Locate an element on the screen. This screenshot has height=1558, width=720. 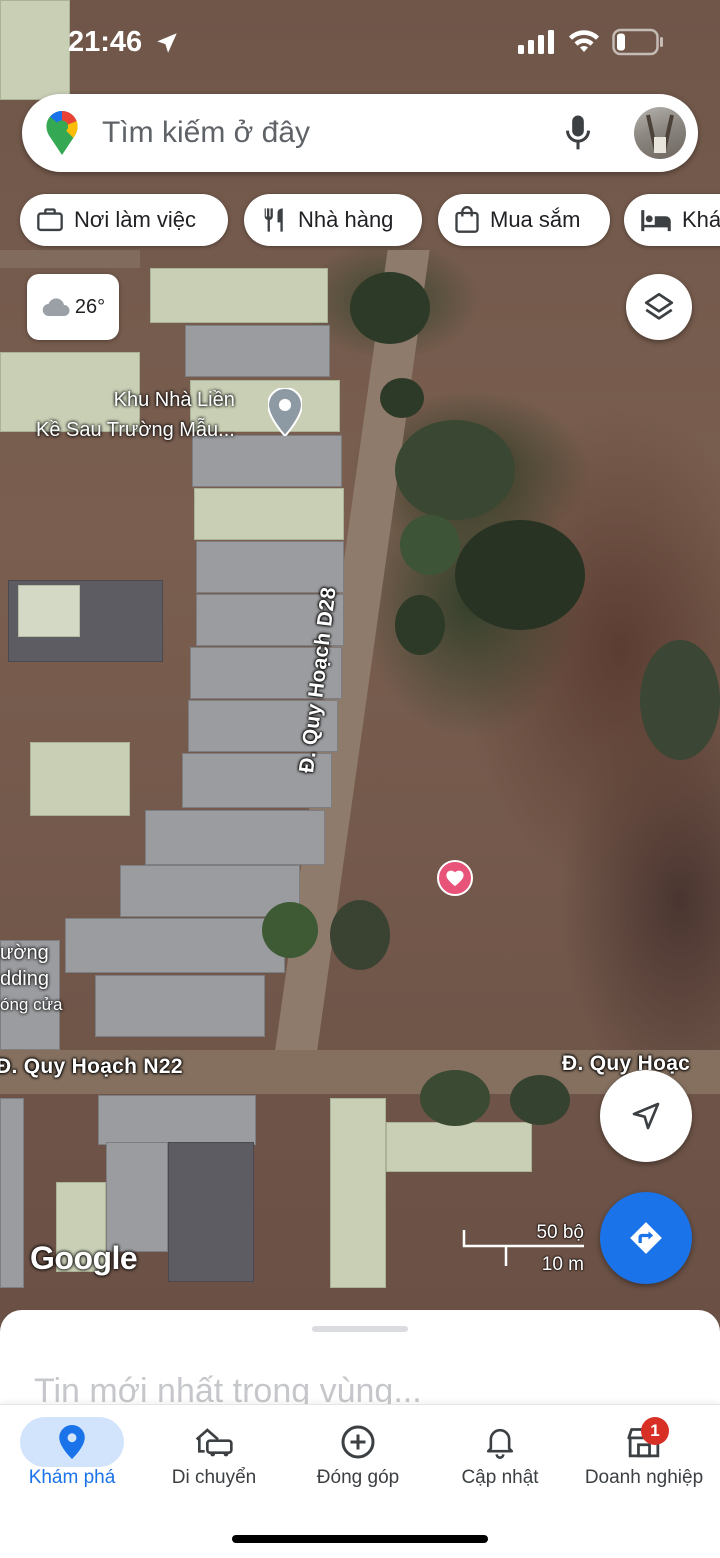
google-maps-pin-icon is located at coordinates (62, 133).